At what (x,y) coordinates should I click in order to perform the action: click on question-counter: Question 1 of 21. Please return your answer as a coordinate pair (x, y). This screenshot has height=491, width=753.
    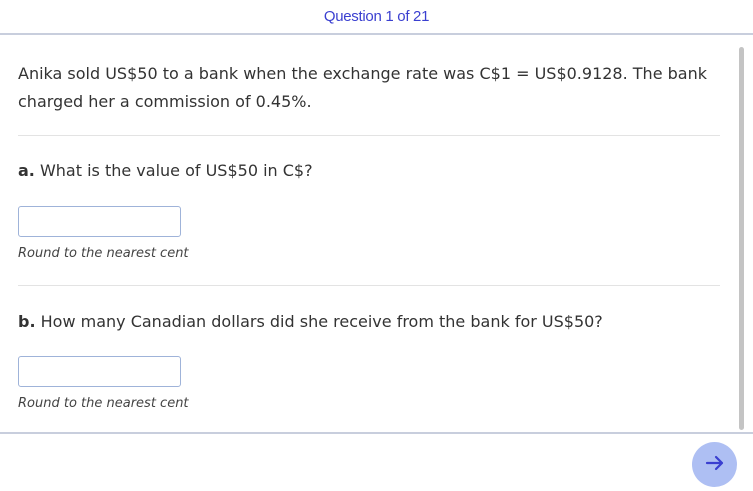
    Looking at the image, I should click on (376, 16).